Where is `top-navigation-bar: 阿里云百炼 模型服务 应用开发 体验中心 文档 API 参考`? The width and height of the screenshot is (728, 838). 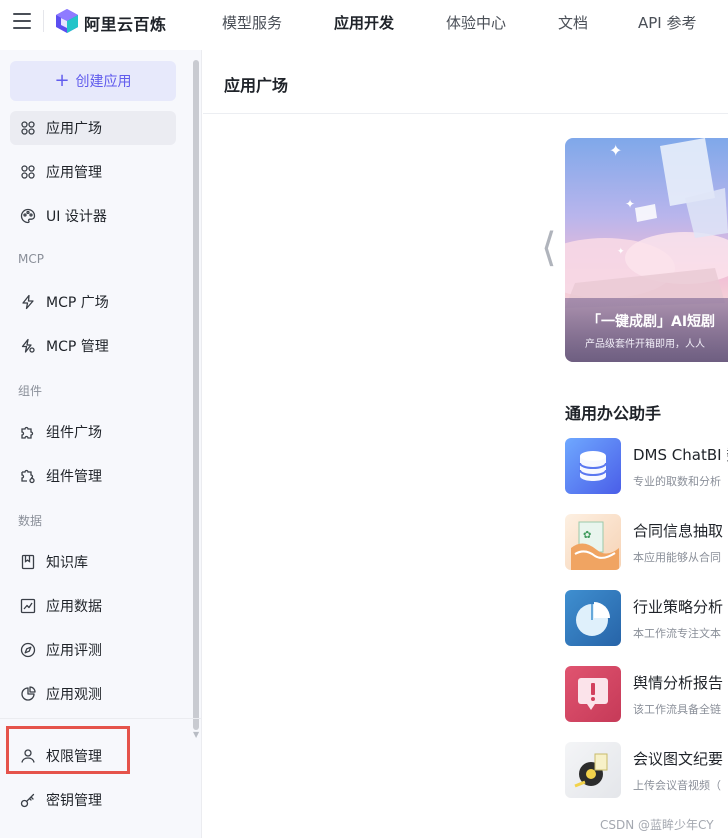
top-navigation-bar: 阿里云百炼 模型服务 应用开发 体验中心 文档 API 参考 is located at coordinates (364, 22).